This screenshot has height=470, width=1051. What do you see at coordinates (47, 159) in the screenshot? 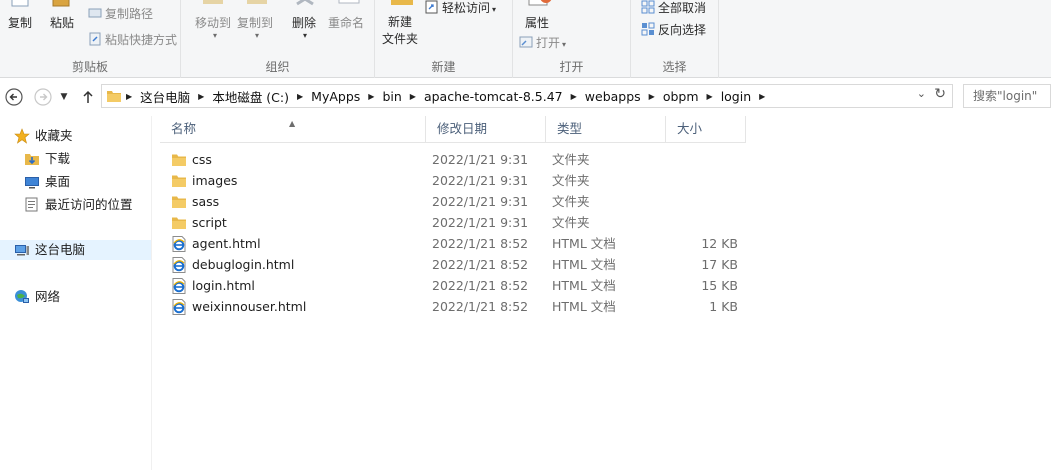
I see `sidebar-item-downloads: 下载` at bounding box center [47, 159].